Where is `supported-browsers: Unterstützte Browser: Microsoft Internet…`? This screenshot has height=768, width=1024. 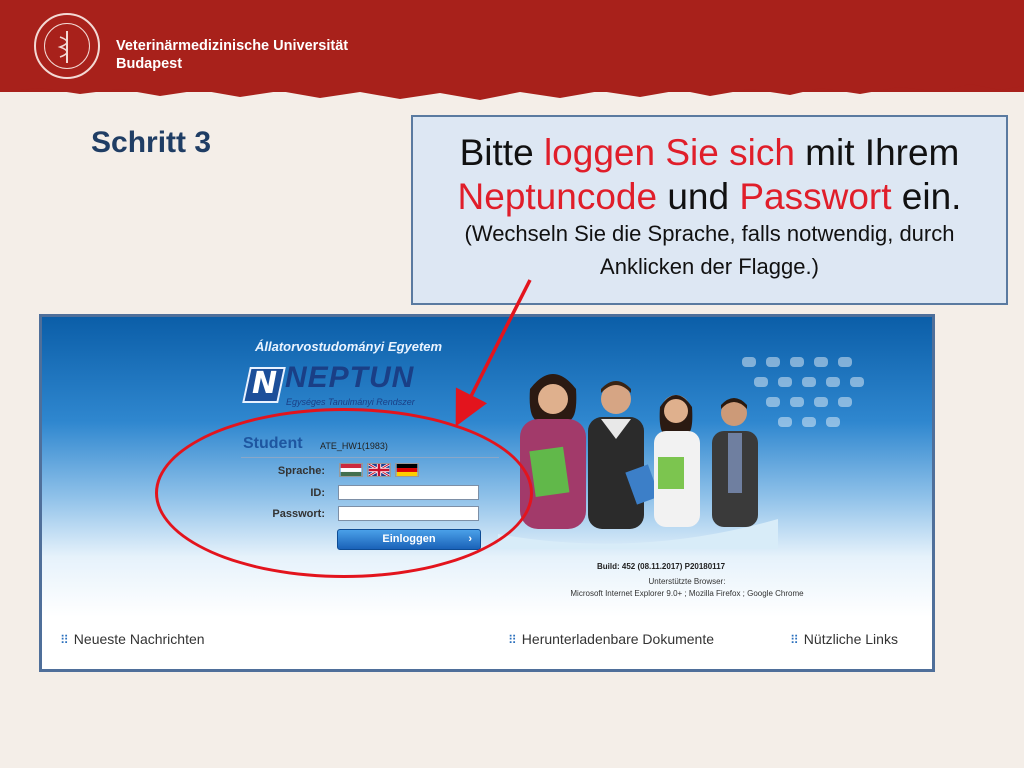 supported-browsers: Unterstützte Browser: Microsoft Internet… is located at coordinates (687, 588).